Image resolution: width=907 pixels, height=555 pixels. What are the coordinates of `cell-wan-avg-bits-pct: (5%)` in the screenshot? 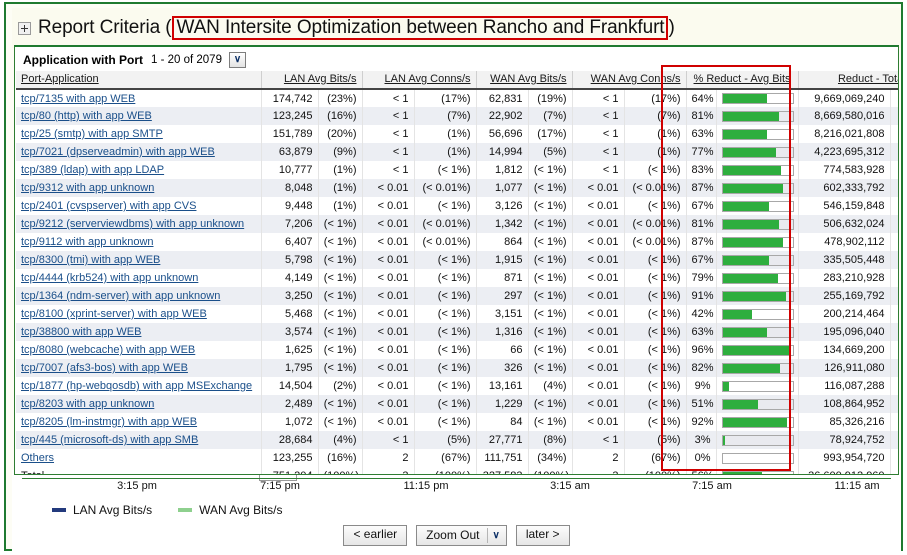 It's located at (550, 152).